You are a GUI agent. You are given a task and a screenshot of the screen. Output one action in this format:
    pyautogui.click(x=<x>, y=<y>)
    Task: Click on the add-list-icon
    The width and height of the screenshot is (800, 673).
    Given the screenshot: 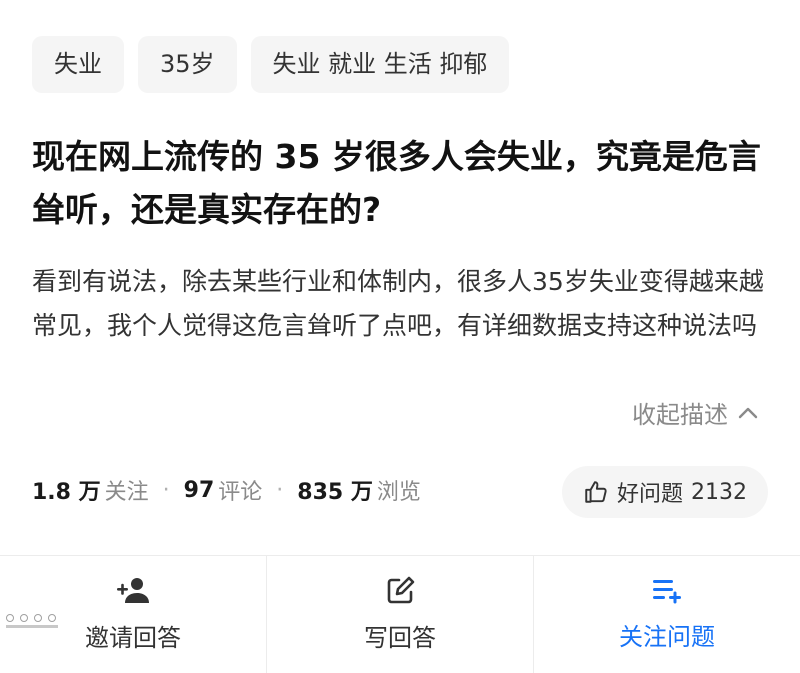 What is the action you would take?
    pyautogui.click(x=667, y=591)
    